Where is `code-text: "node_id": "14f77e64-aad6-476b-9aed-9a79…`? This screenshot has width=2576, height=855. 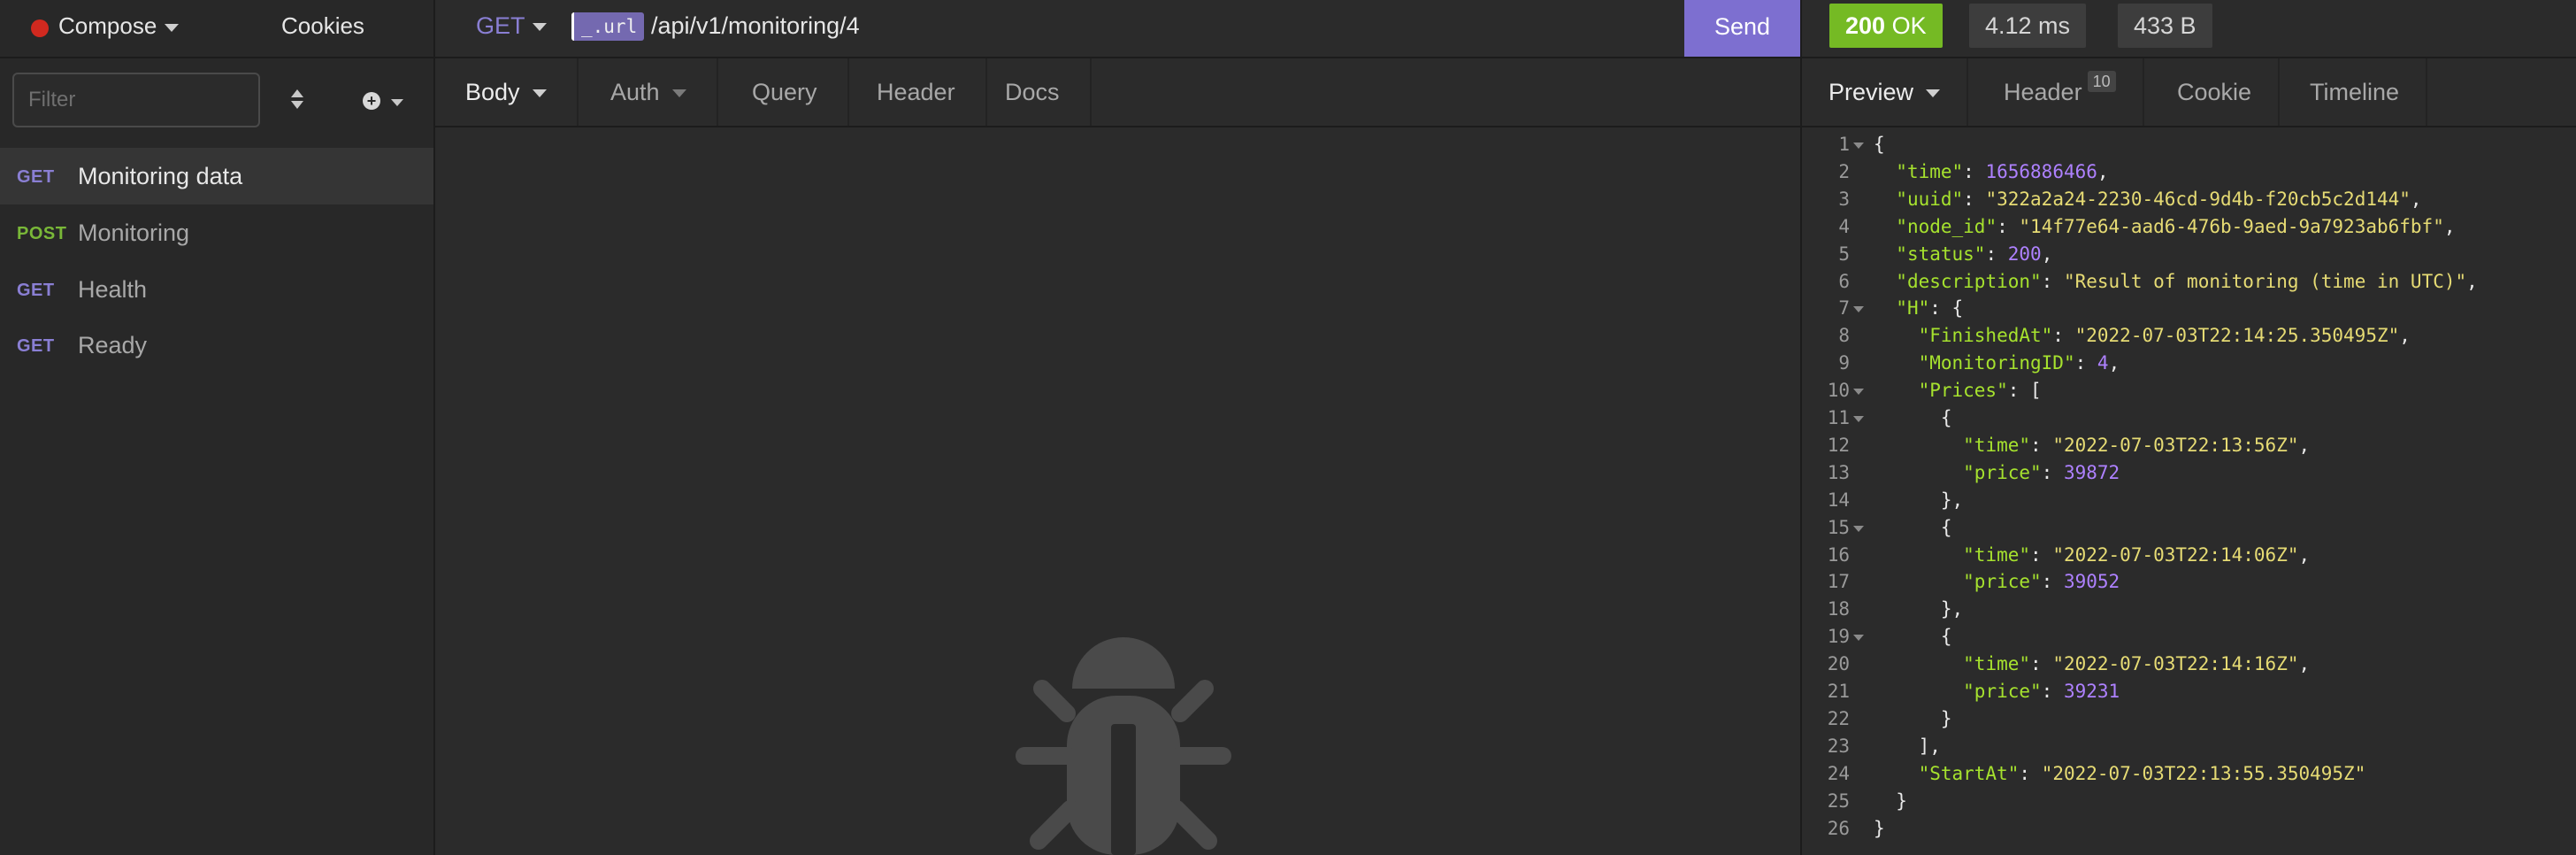
code-text: "node_id": "14f77e64-aad6-476b-9aed-9a79… is located at coordinates (2176, 226).